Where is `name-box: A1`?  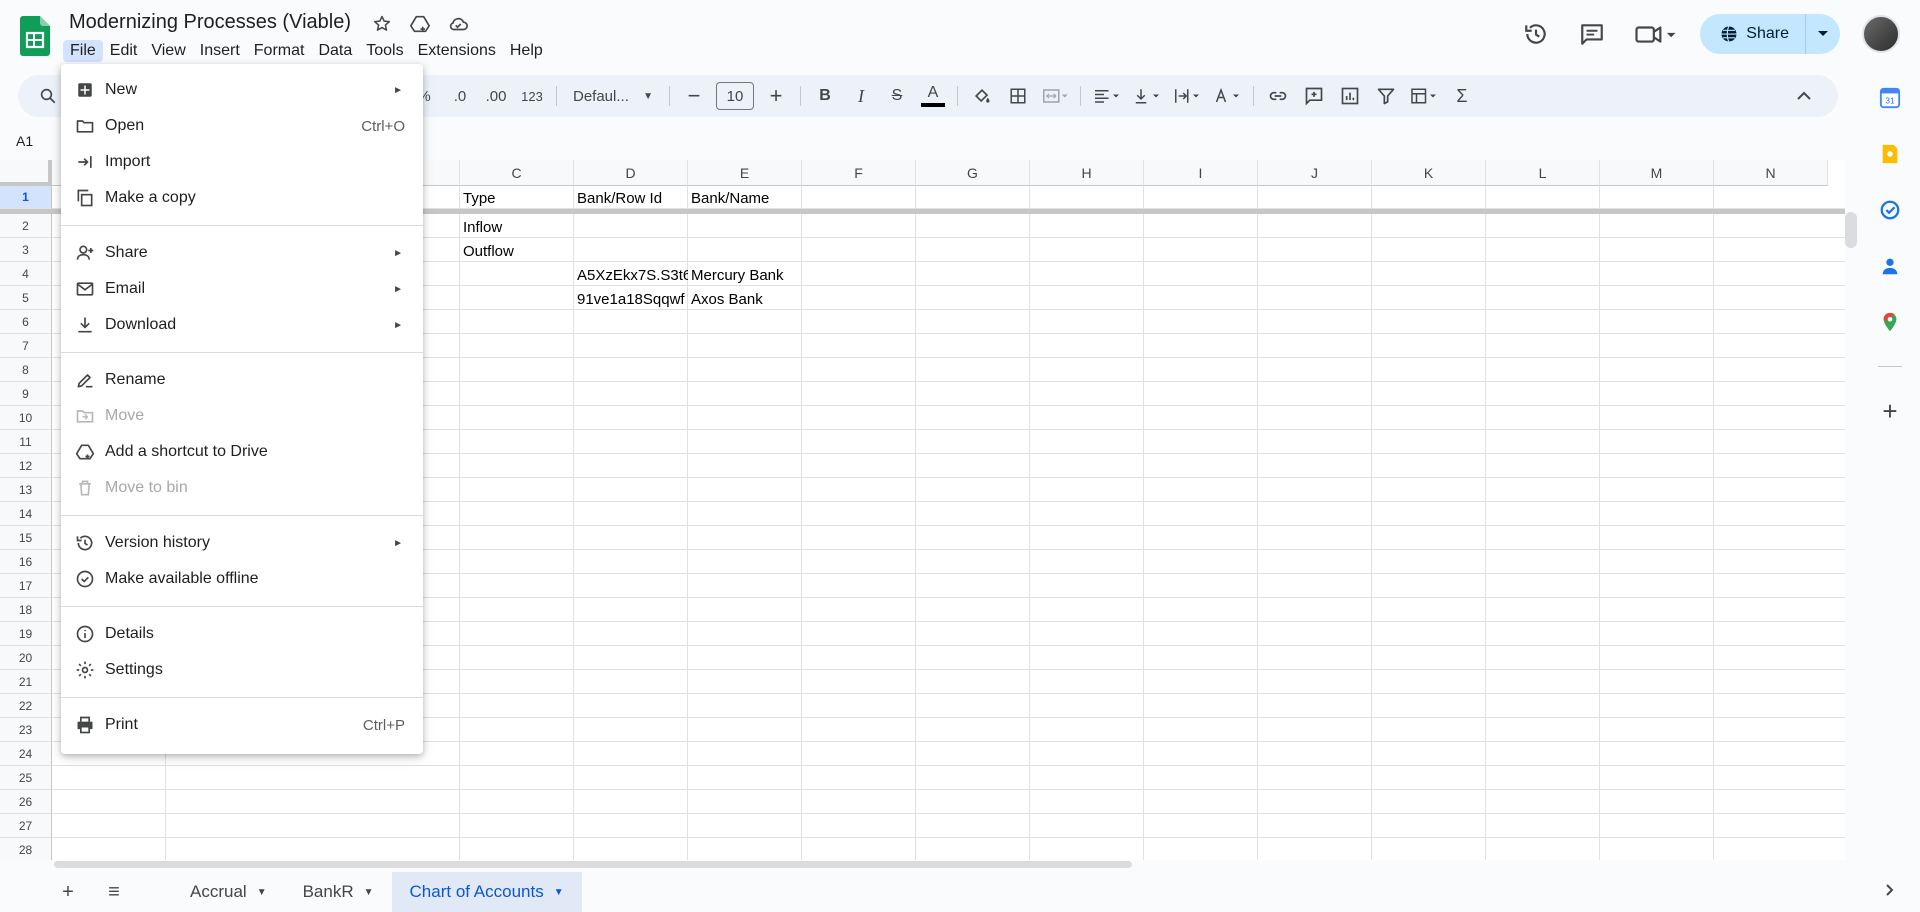
name-box: A1 is located at coordinates (24, 141).